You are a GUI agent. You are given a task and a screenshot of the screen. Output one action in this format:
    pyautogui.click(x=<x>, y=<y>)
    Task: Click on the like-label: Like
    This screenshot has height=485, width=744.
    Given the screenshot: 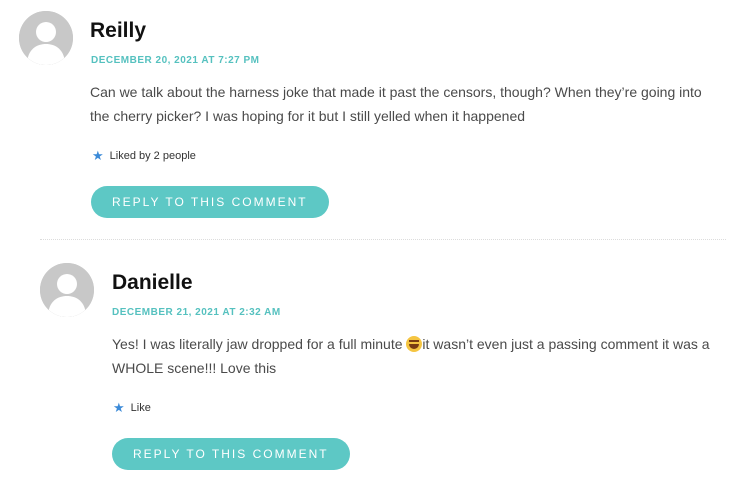 What is the action you would take?
    pyautogui.click(x=140, y=407)
    